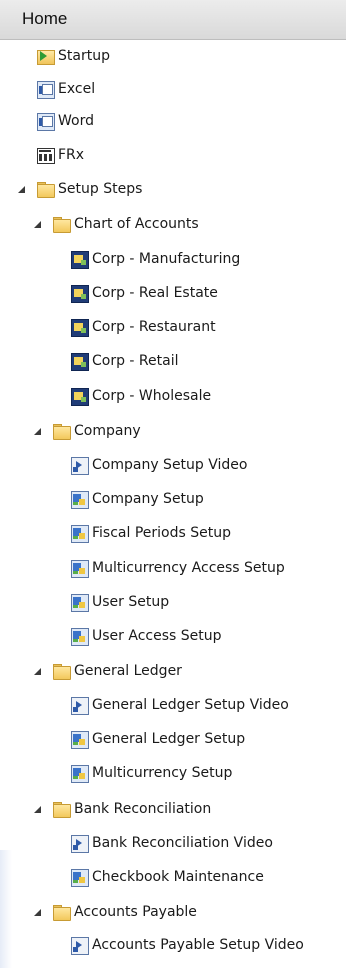 The image size is (346, 968). I want to click on tree-item-label: Company, so click(107, 431).